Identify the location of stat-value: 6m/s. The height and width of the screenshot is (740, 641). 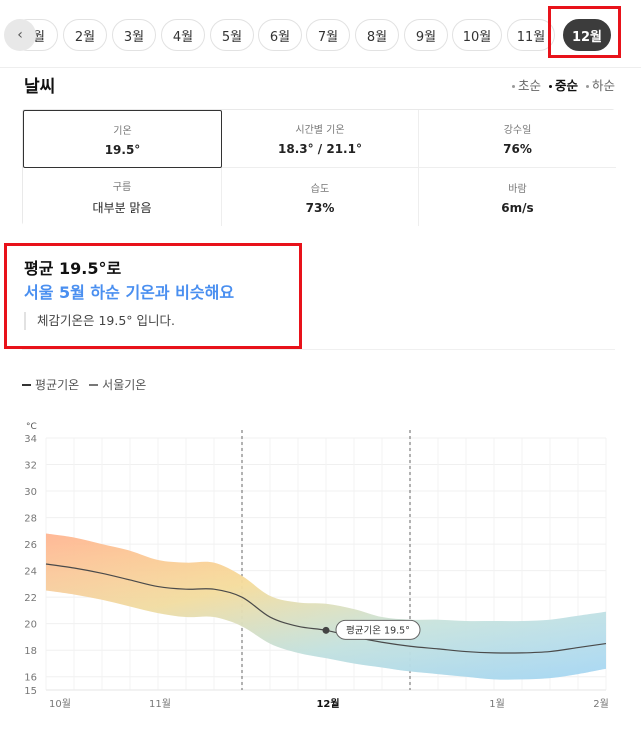
(517, 207).